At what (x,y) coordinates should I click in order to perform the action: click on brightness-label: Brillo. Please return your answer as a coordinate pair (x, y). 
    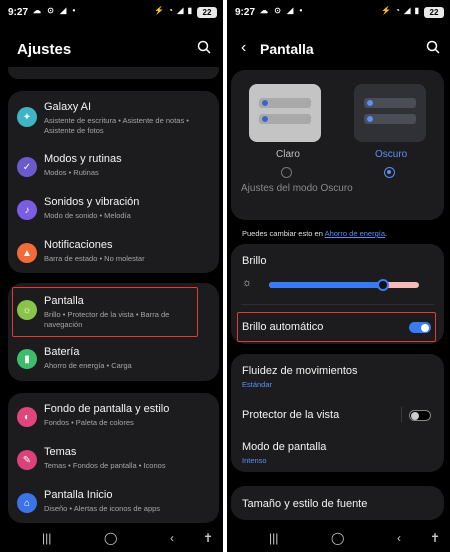
    Looking at the image, I should click on (254, 261).